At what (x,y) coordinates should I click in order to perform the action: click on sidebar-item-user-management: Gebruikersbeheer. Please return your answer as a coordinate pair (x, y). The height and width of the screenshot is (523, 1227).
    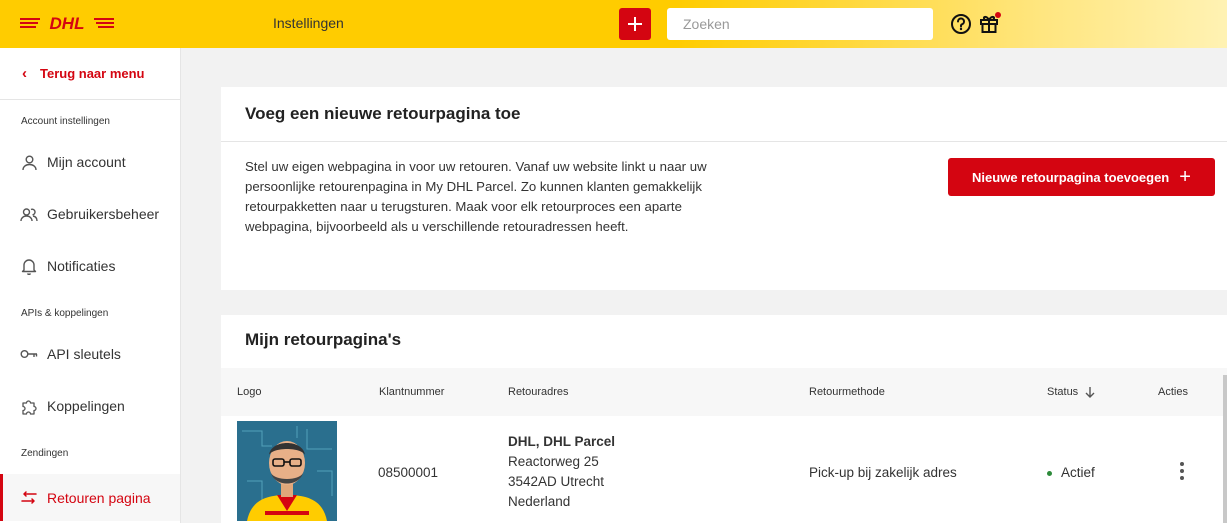
    Looking at the image, I should click on (90, 214).